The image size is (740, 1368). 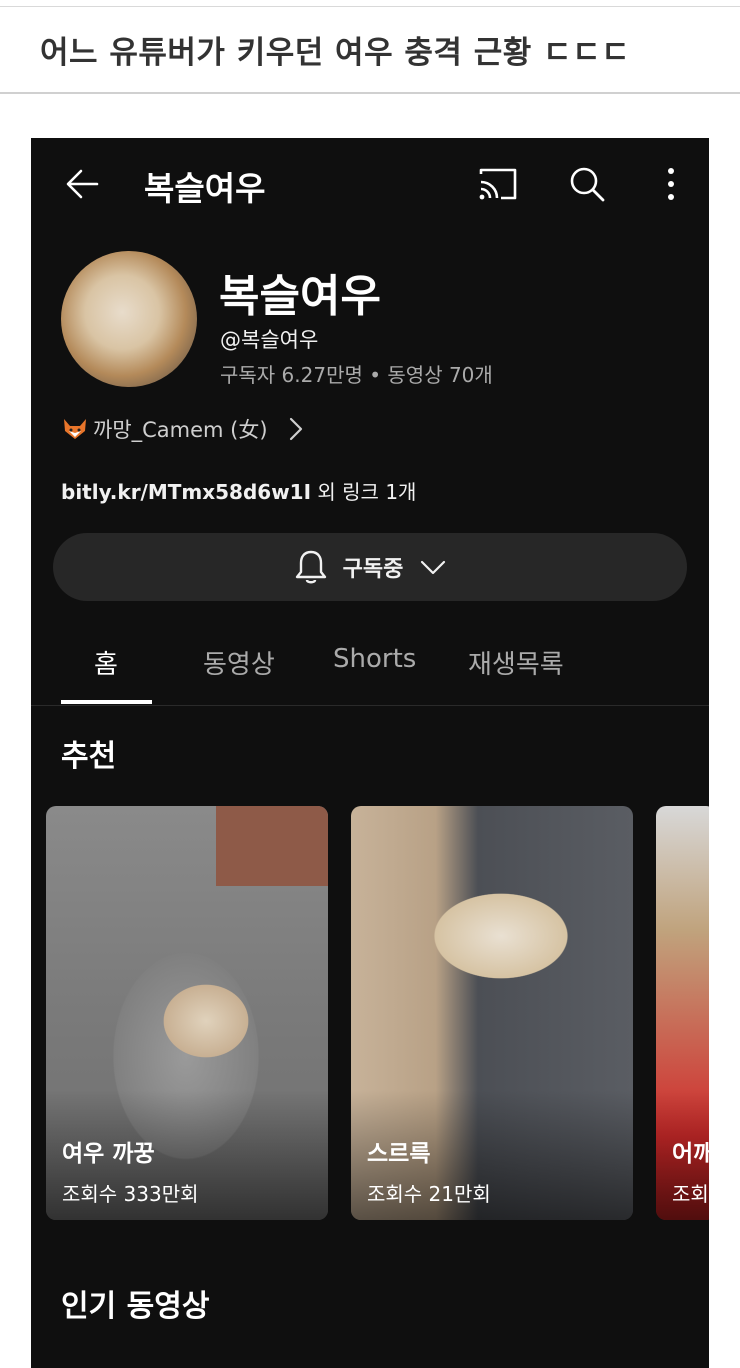 I want to click on card-views: 조회, so click(x=690, y=1194).